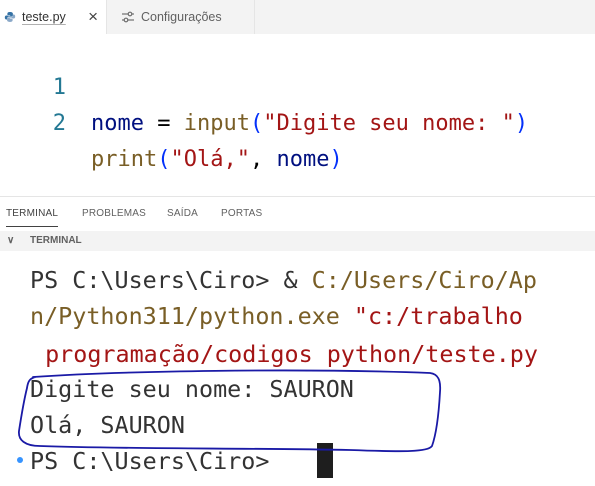 The image size is (595, 486). Describe the element at coordinates (128, 17) in the screenshot. I see `settings-icon` at that location.